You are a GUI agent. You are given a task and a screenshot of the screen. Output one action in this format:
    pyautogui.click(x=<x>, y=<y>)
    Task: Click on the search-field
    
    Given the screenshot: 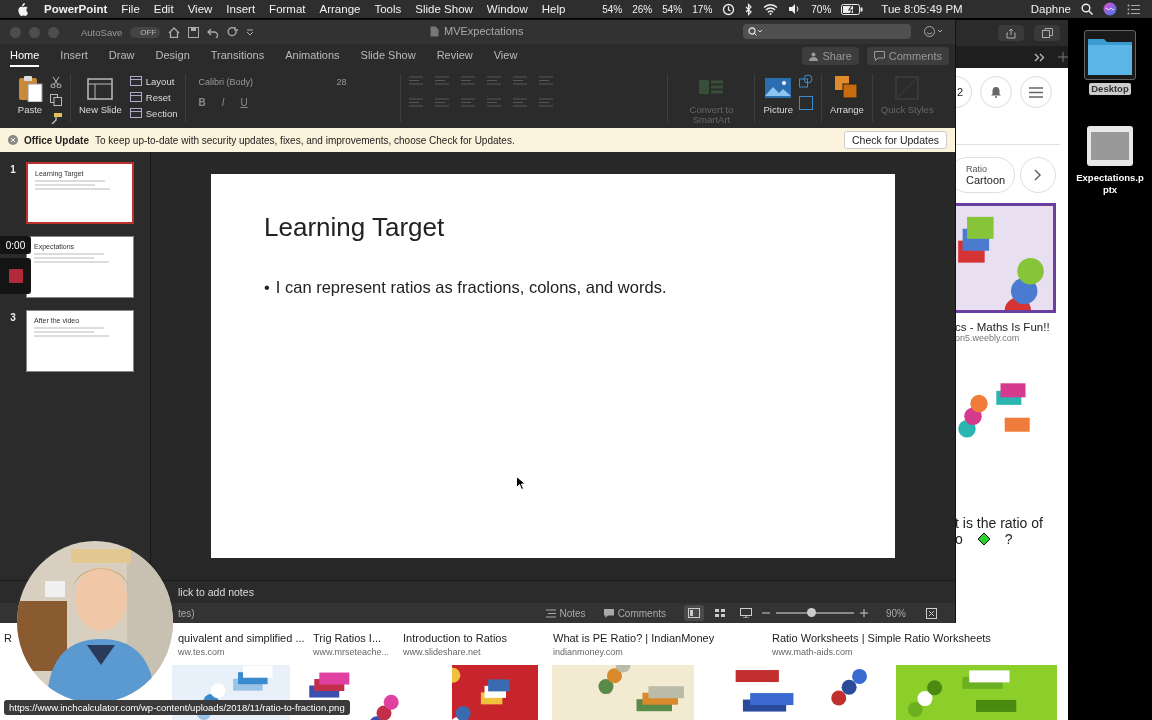 What is the action you would take?
    pyautogui.click(x=827, y=31)
    